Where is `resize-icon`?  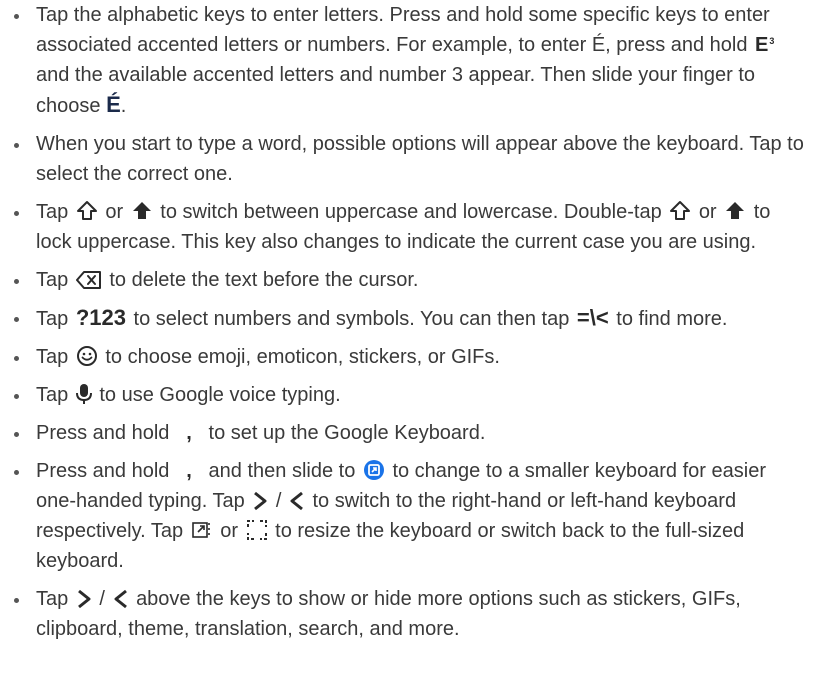 resize-icon is located at coordinates (200, 530).